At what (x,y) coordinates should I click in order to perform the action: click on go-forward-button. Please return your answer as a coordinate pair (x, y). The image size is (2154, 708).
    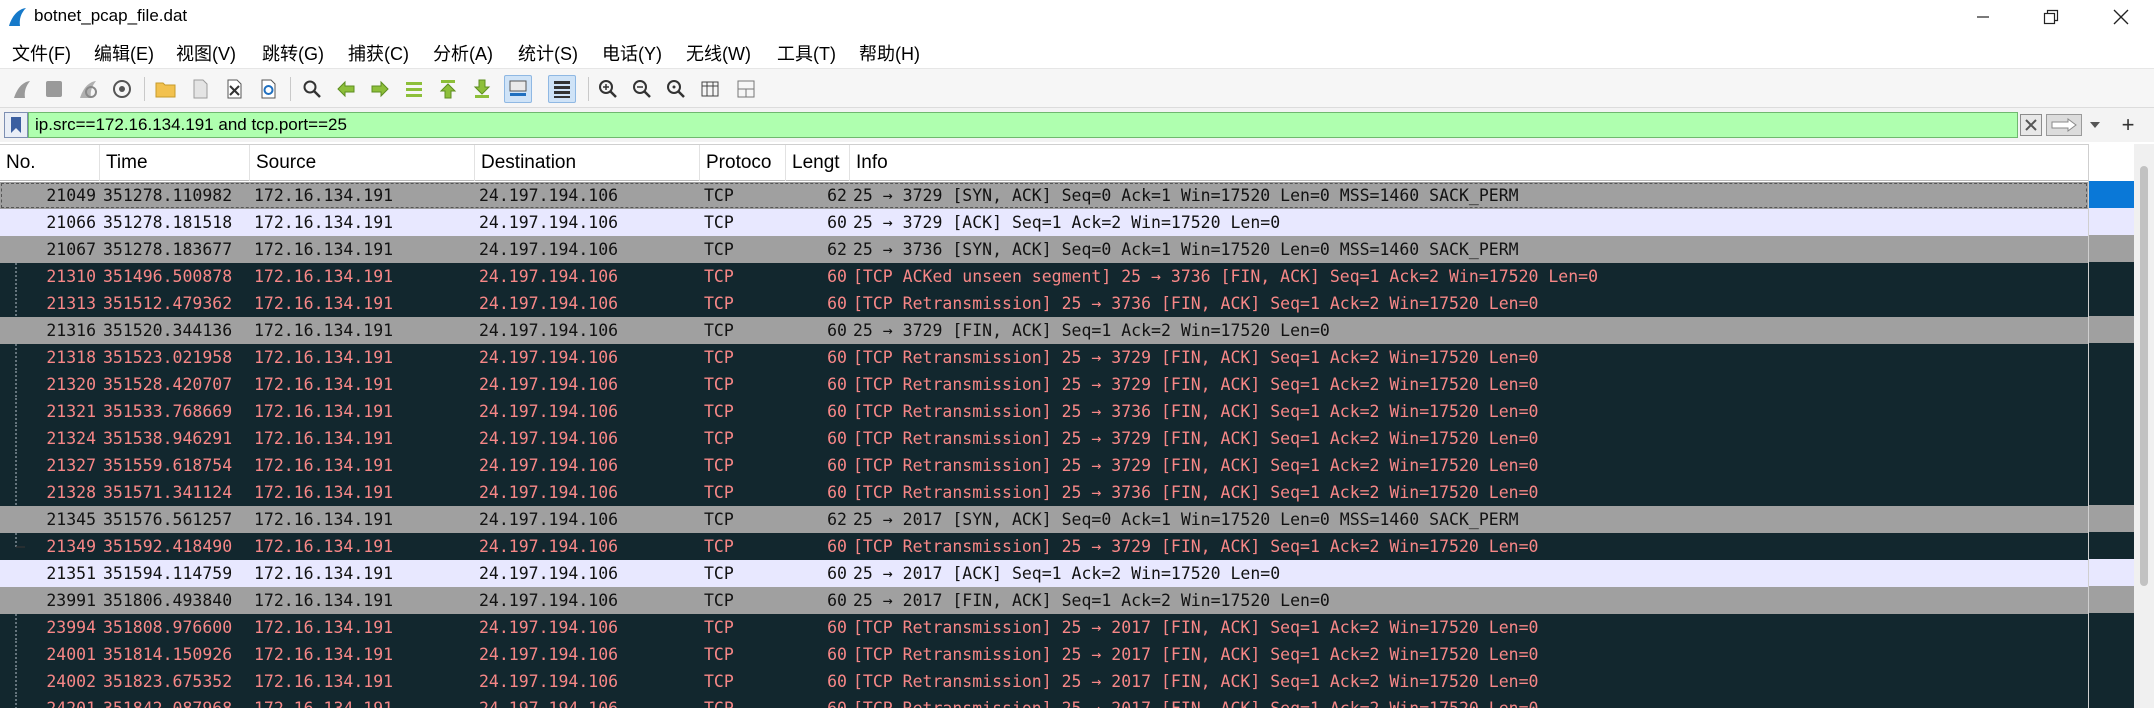
    Looking at the image, I should click on (380, 89).